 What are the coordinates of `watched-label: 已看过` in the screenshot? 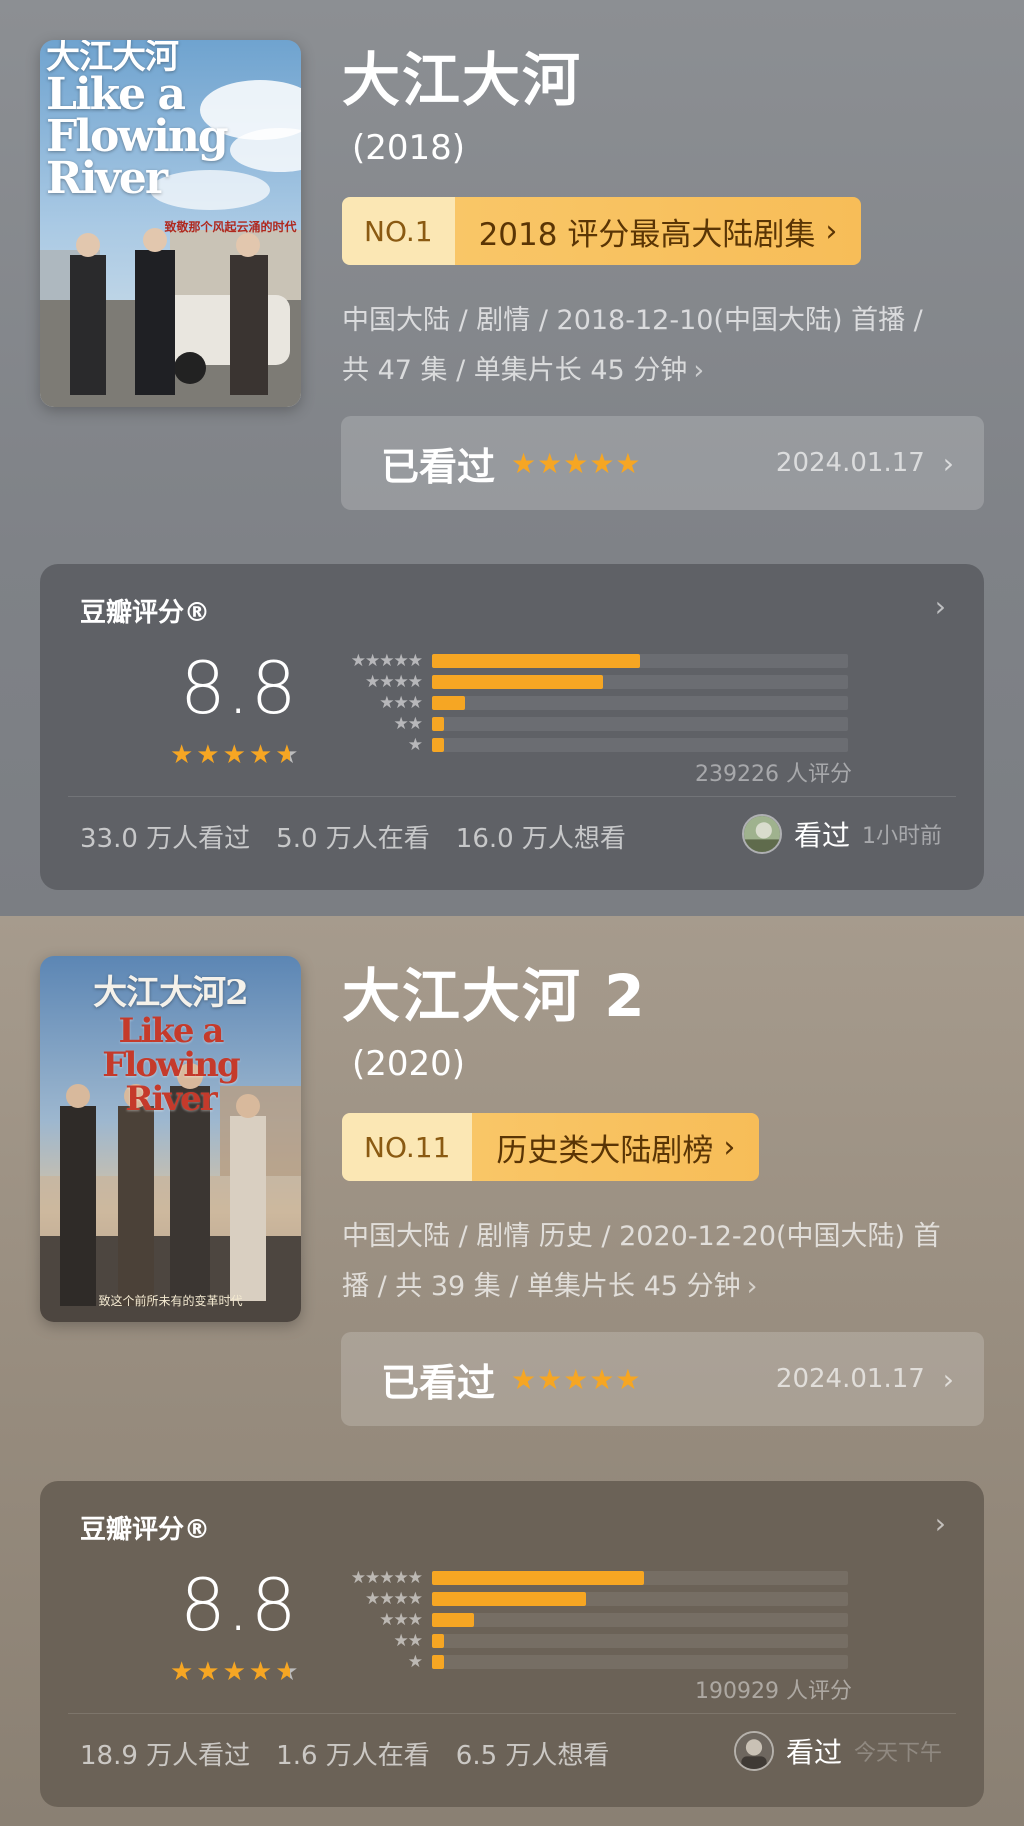 It's located at (438, 466).